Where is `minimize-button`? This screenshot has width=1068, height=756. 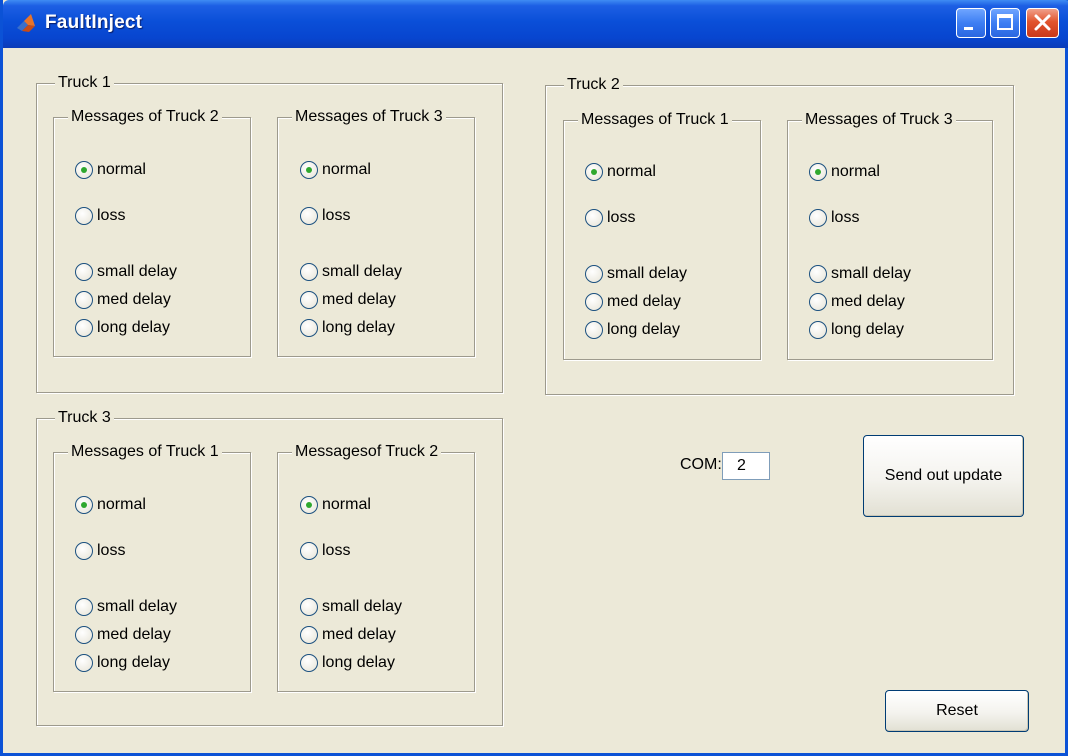 minimize-button is located at coordinates (971, 23).